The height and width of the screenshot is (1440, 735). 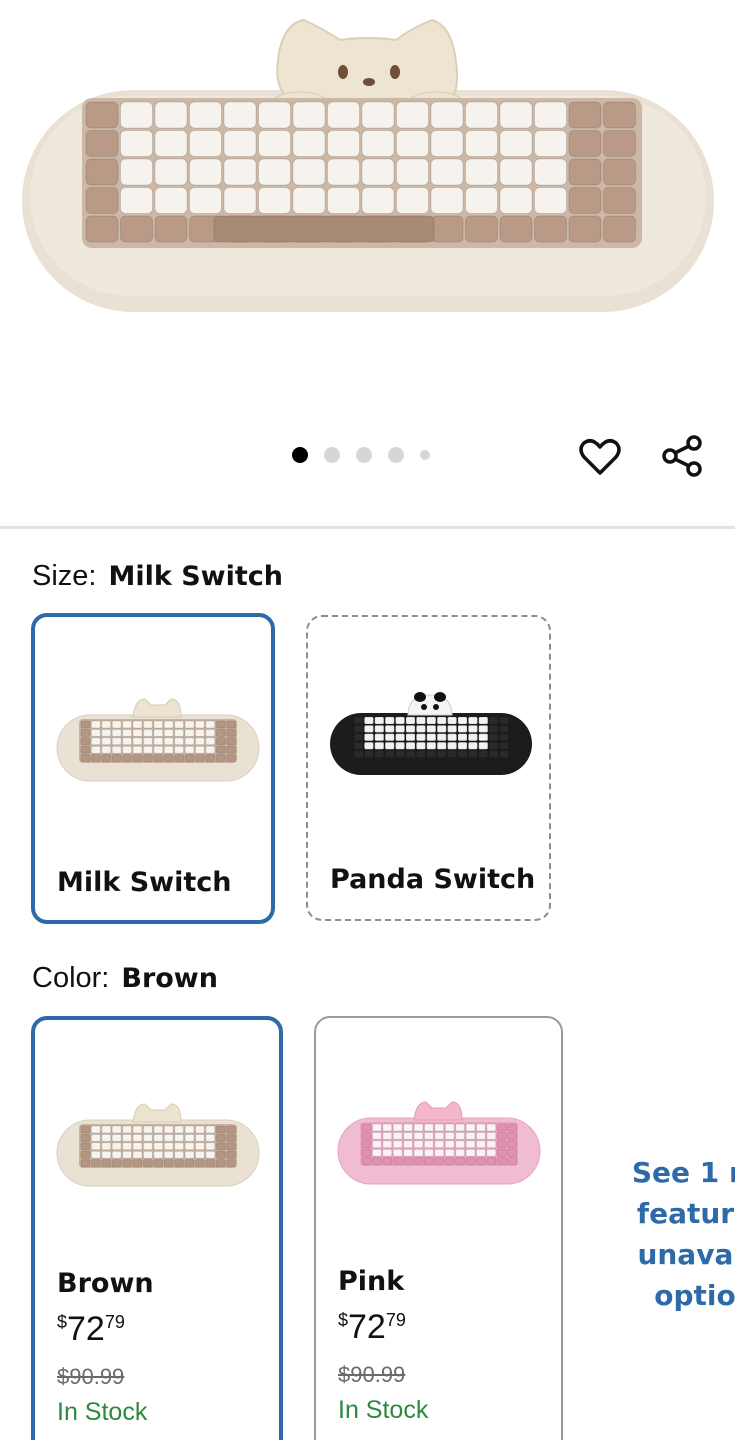 What do you see at coordinates (105, 1283) in the screenshot?
I see `color-option-name: Brown` at bounding box center [105, 1283].